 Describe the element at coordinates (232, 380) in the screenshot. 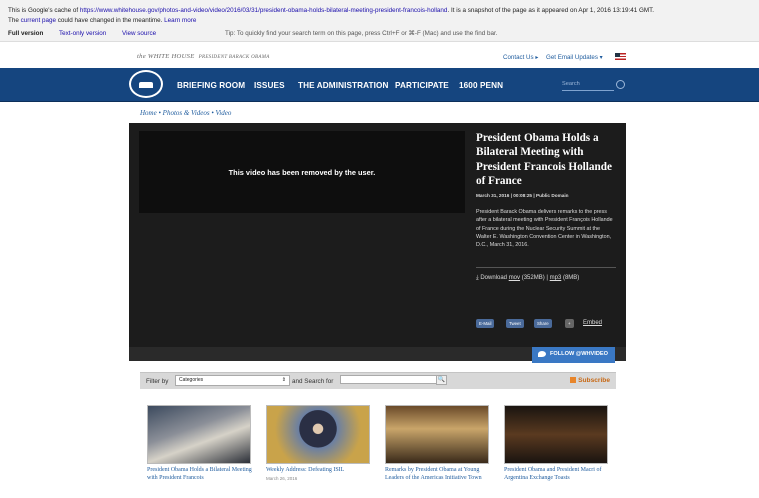

I see `category-select: Categories ⇕` at that location.